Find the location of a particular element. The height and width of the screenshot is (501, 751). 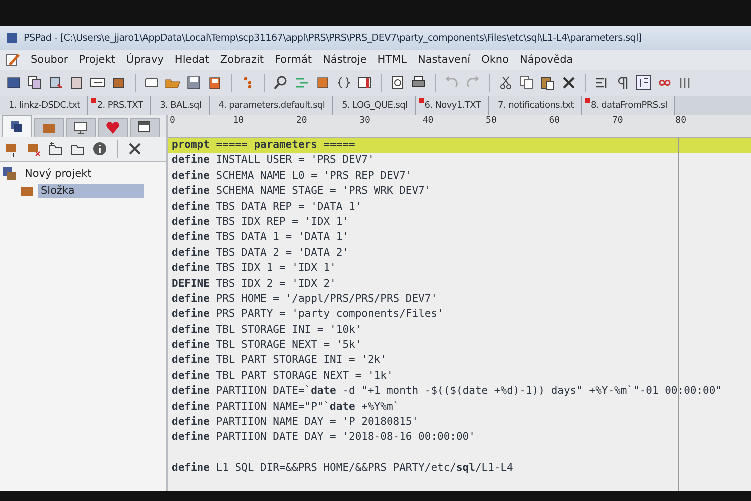

file-tab: 4. parameters.default.sql is located at coordinates (272, 105).